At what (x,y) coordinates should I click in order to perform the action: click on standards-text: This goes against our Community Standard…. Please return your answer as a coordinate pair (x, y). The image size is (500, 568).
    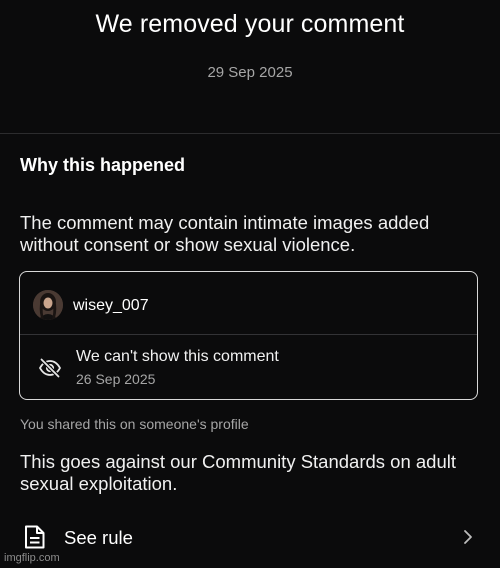
    Looking at the image, I should click on (238, 472).